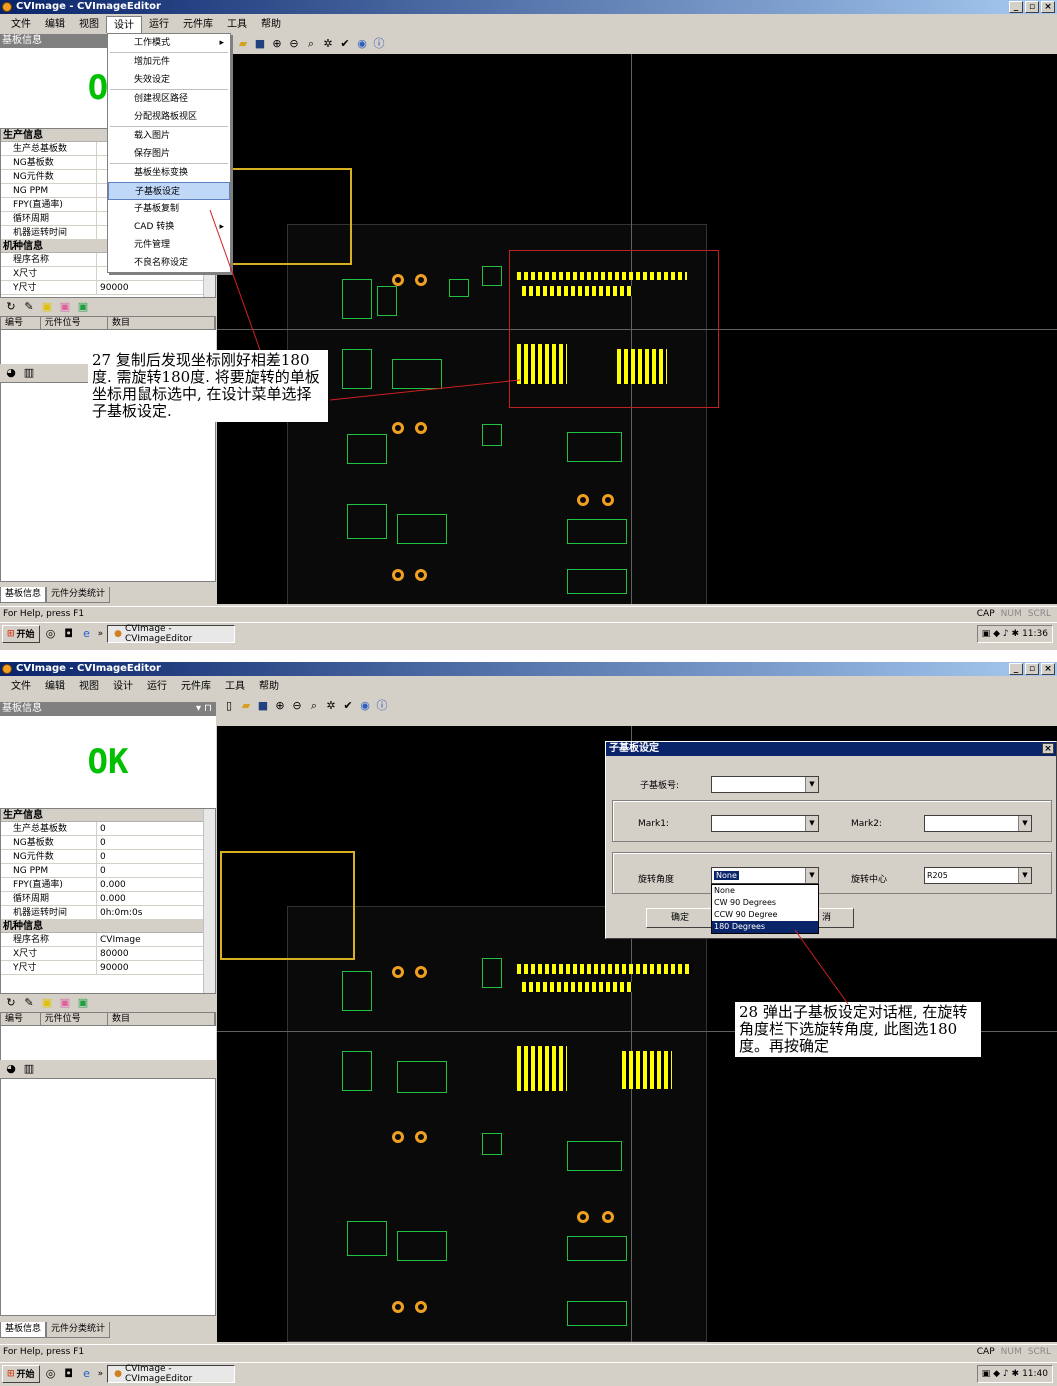 The image size is (1057, 1386). I want to click on menu-cad-convert: CAD 转换 ▸, so click(169, 227).